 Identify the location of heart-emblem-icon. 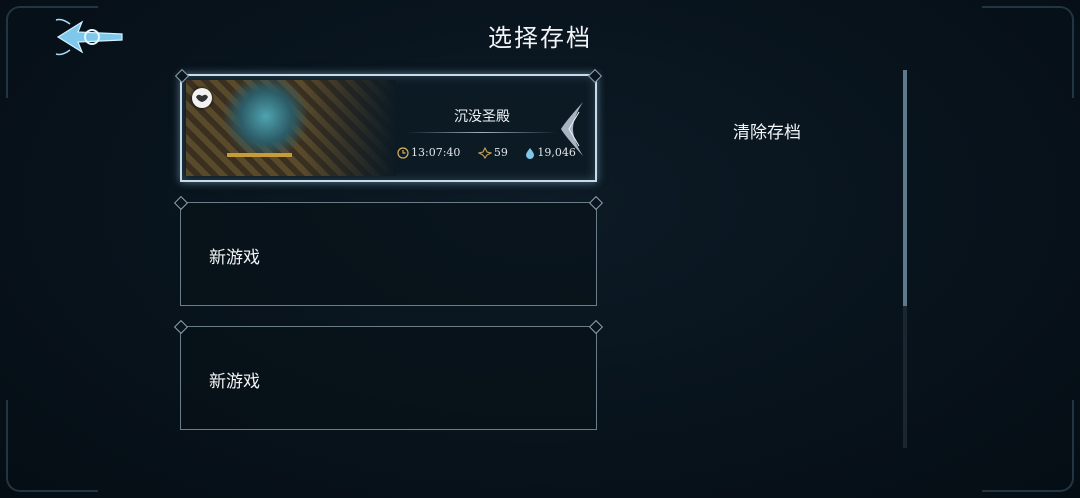
(202, 98).